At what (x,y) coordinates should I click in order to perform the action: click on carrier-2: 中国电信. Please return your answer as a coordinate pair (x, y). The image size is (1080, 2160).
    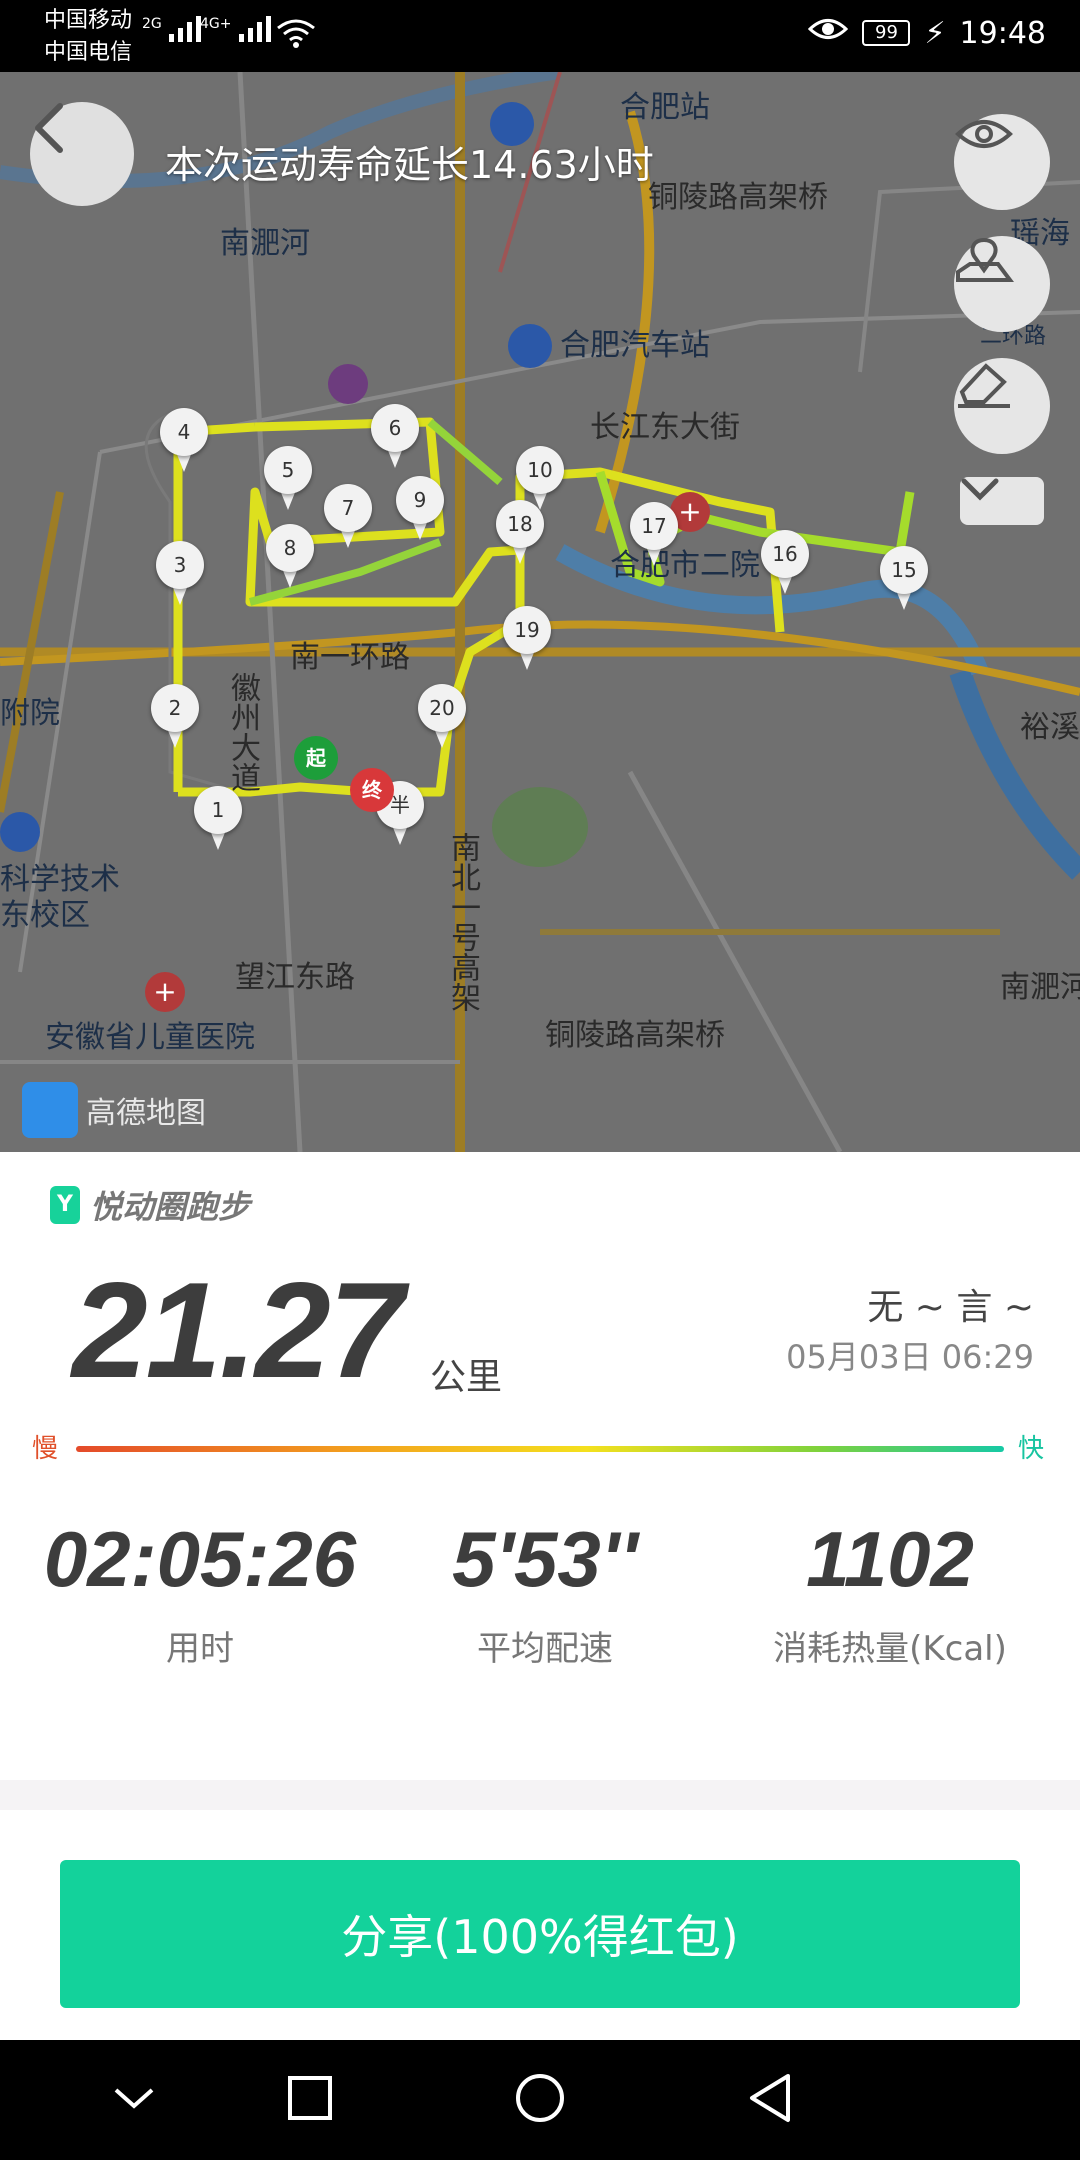
    Looking at the image, I should click on (88, 52).